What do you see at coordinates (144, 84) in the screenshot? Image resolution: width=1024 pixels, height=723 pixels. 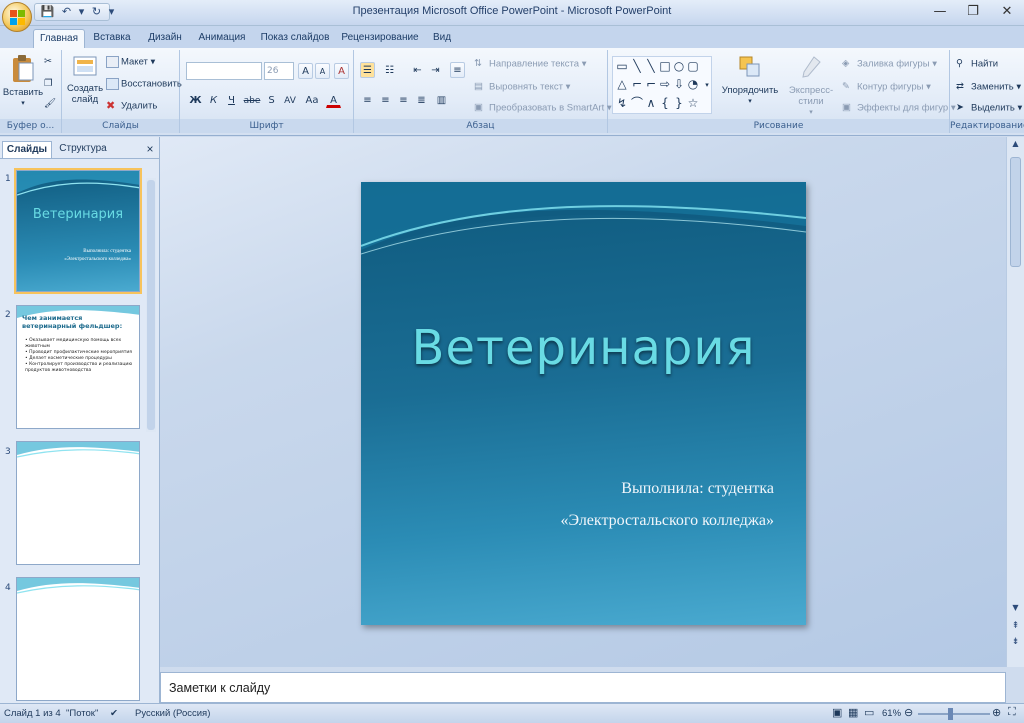 I see `reset-button: Восстановить` at bounding box center [144, 84].